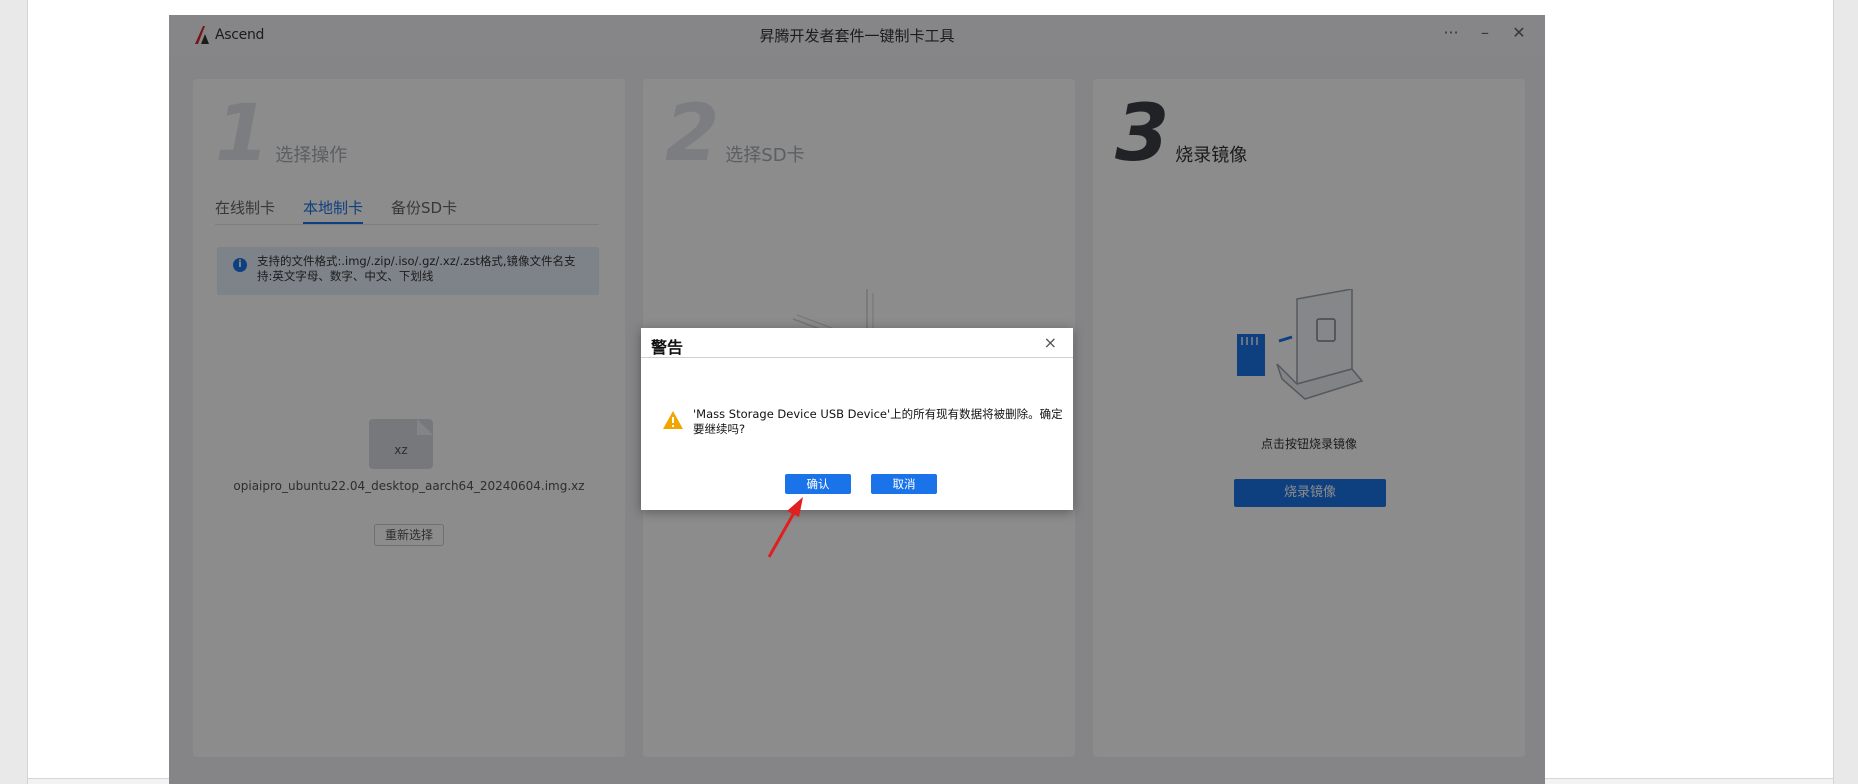  Describe the element at coordinates (673, 420) in the screenshot. I see `warning-icon` at that location.